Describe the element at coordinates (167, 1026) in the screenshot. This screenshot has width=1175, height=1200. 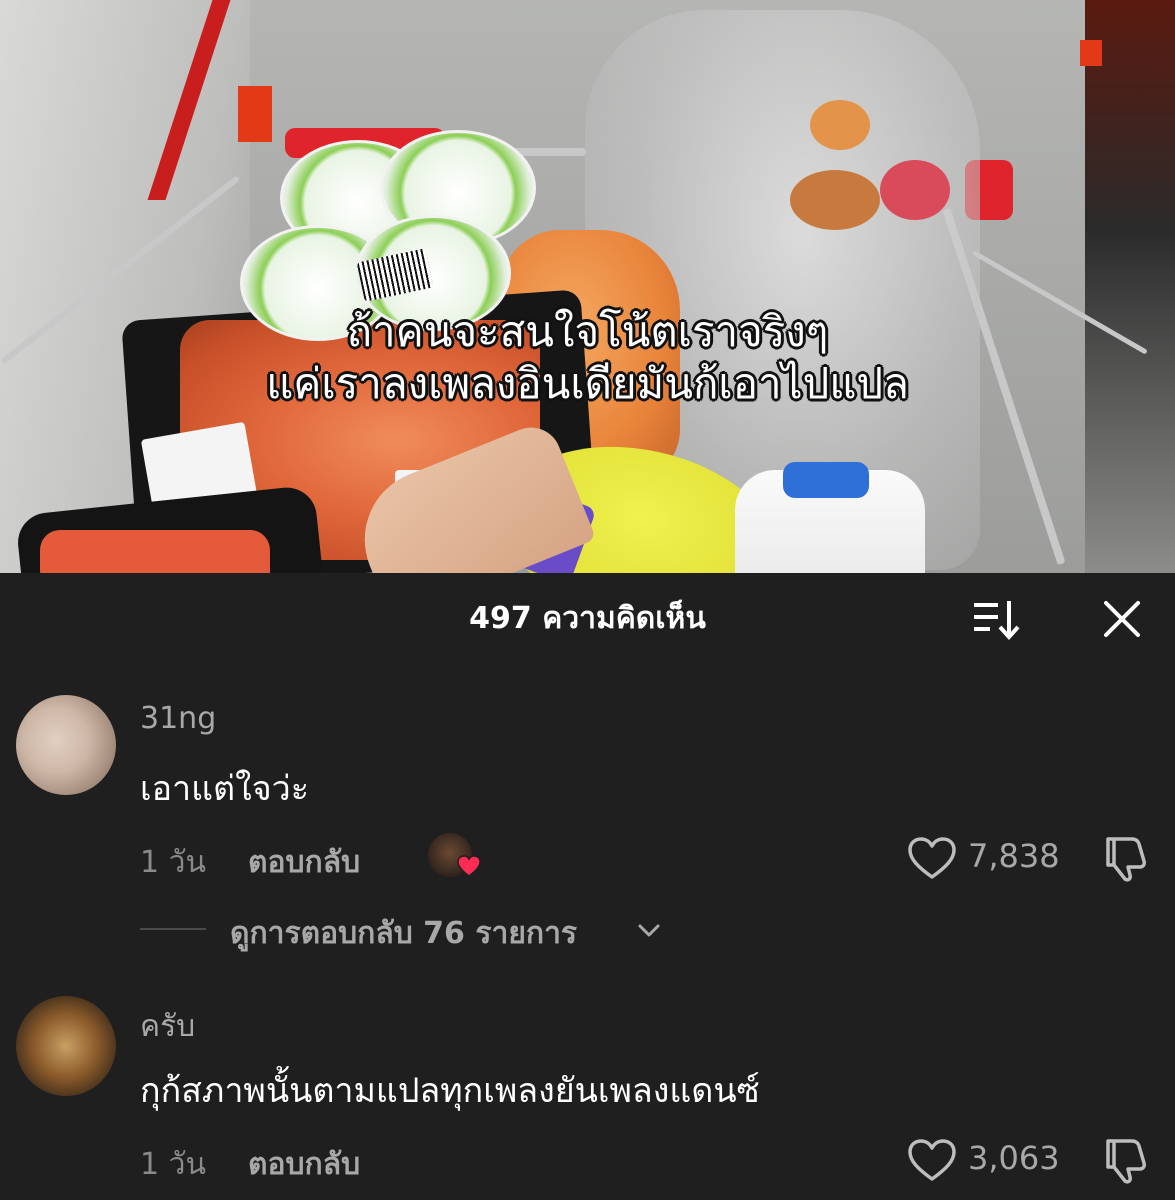
I see `comment-username: ครับ` at that location.